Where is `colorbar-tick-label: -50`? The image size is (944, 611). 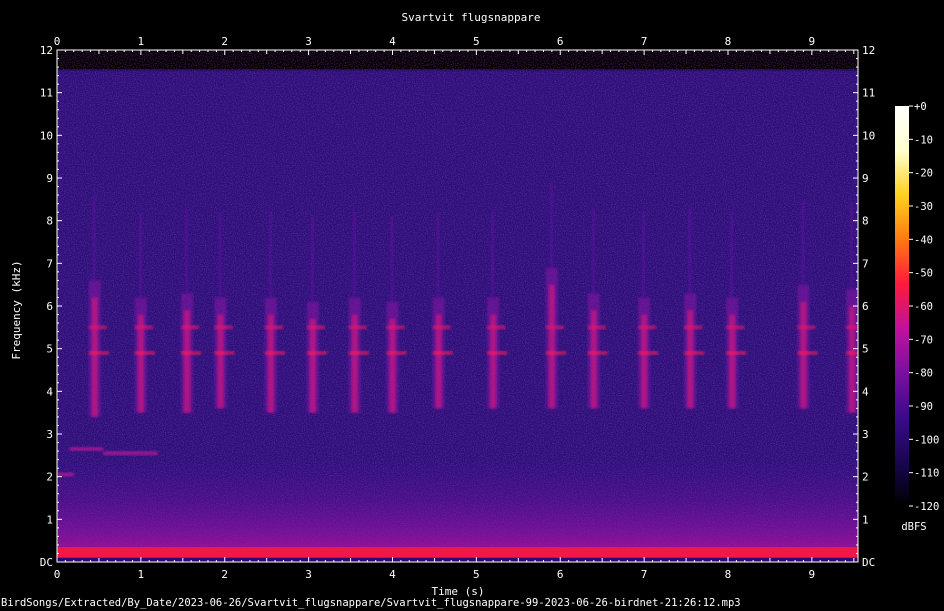
colorbar-tick-label: -50 is located at coordinates (923, 274).